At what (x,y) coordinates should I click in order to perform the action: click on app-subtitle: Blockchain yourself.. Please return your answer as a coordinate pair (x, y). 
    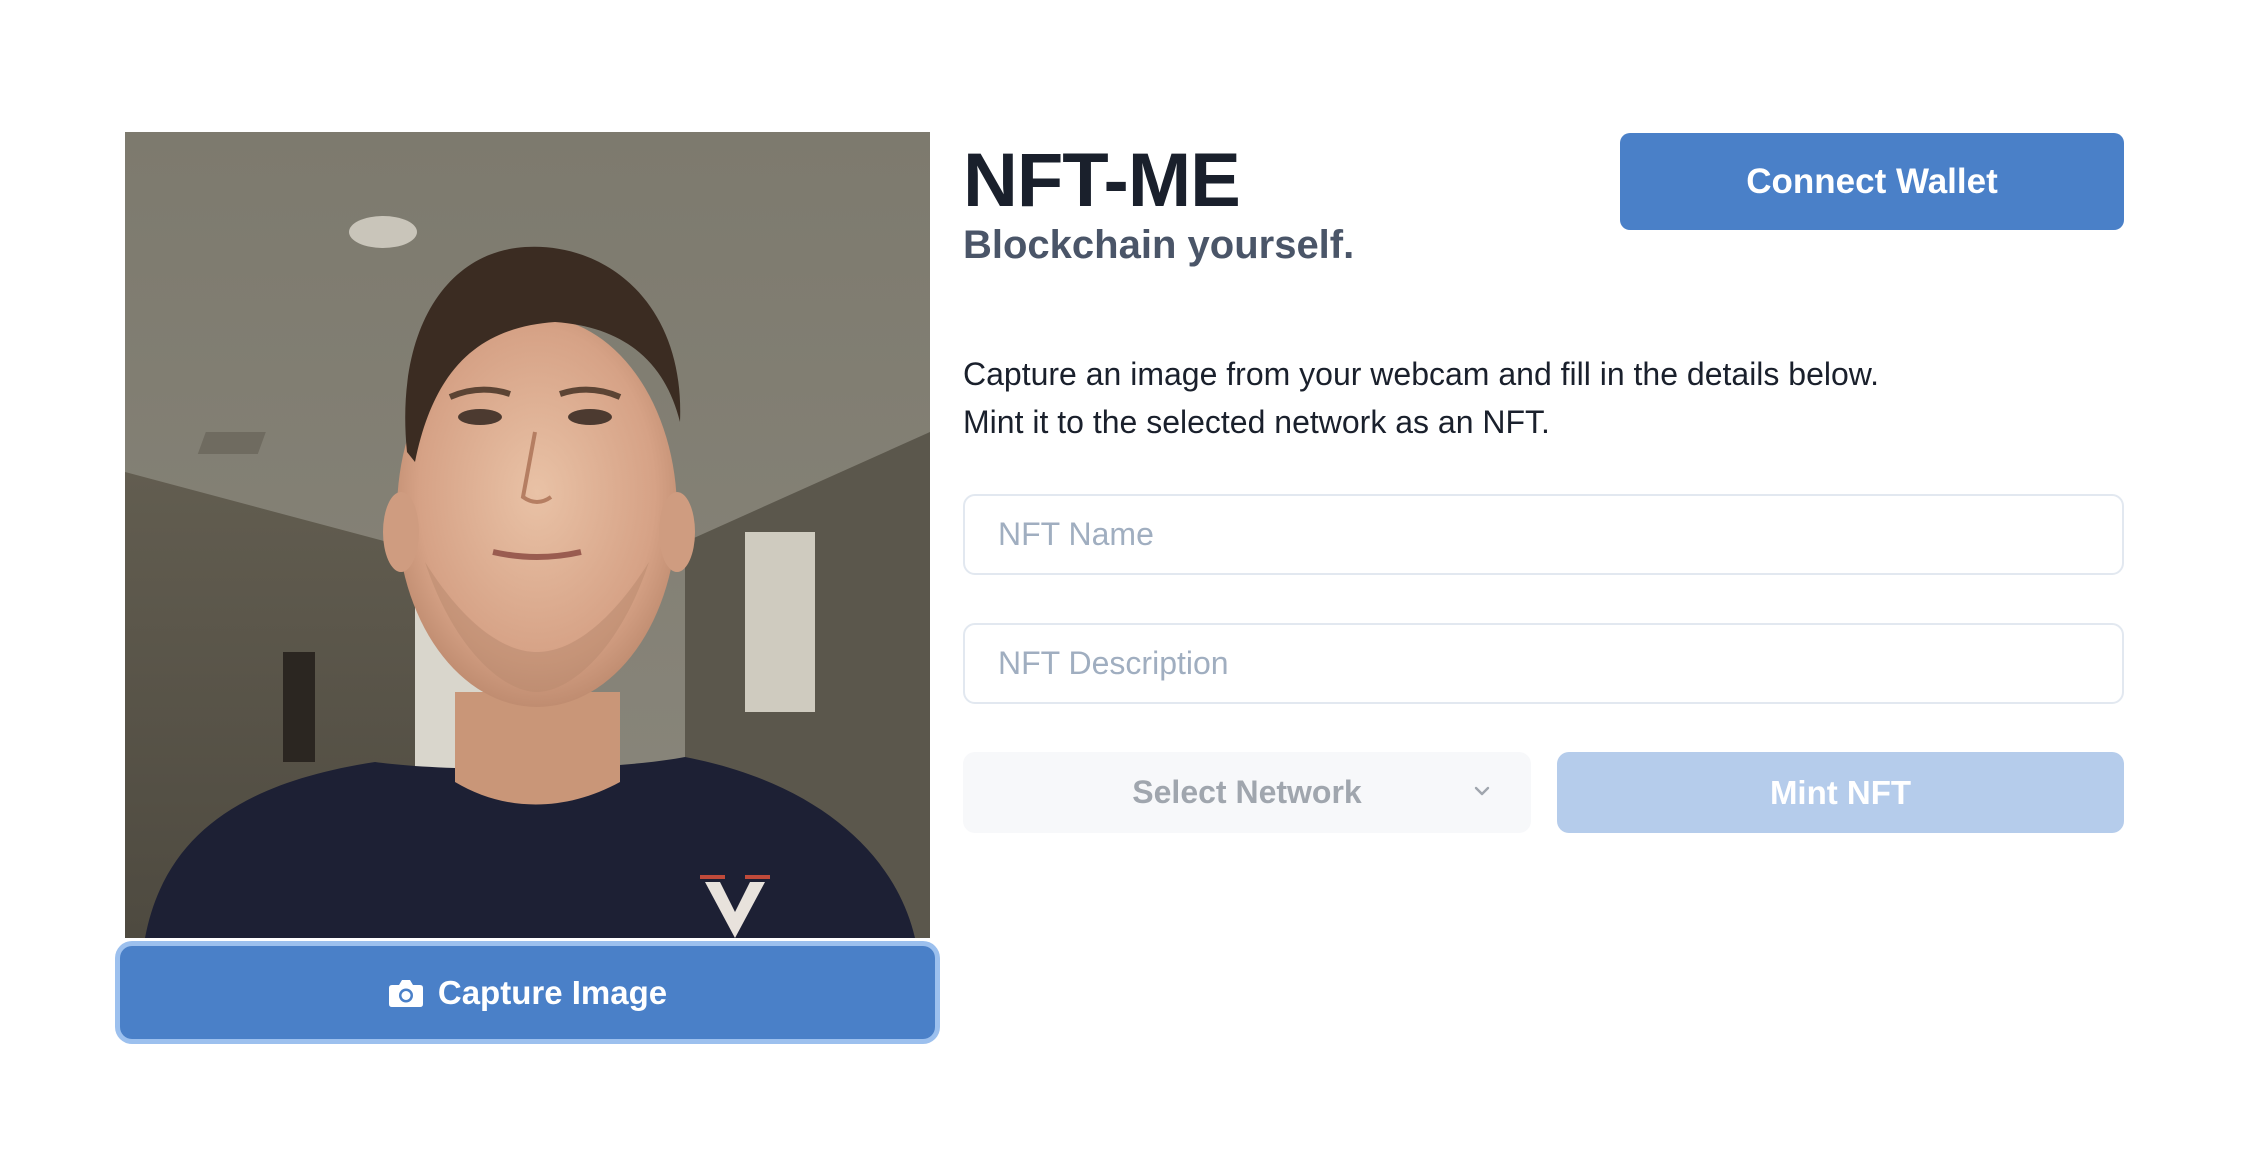
    Looking at the image, I should click on (1159, 245).